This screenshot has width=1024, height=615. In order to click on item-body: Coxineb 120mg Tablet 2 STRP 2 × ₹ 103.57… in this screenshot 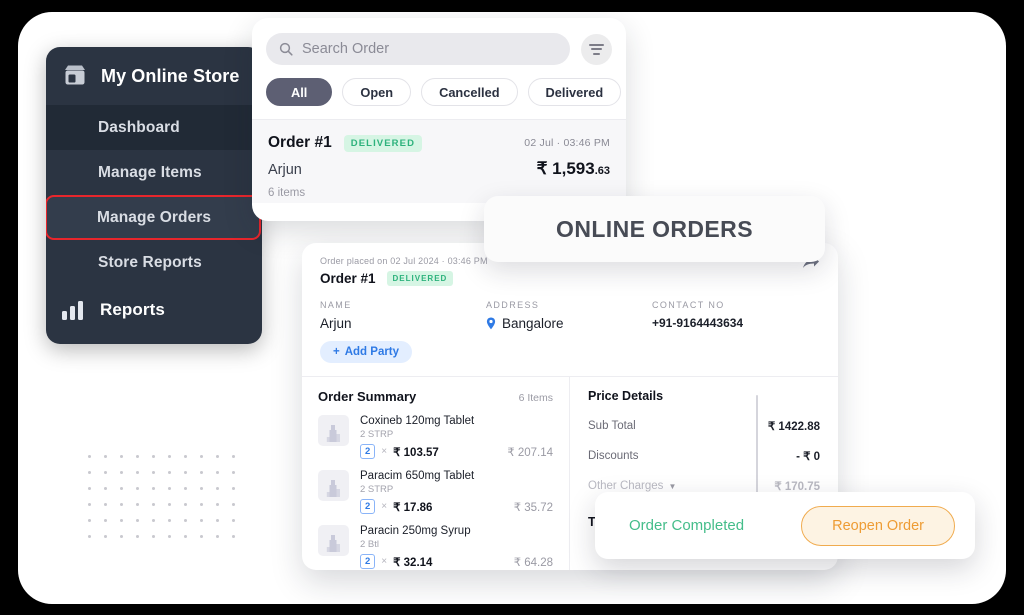, I will do `click(456, 437)`.